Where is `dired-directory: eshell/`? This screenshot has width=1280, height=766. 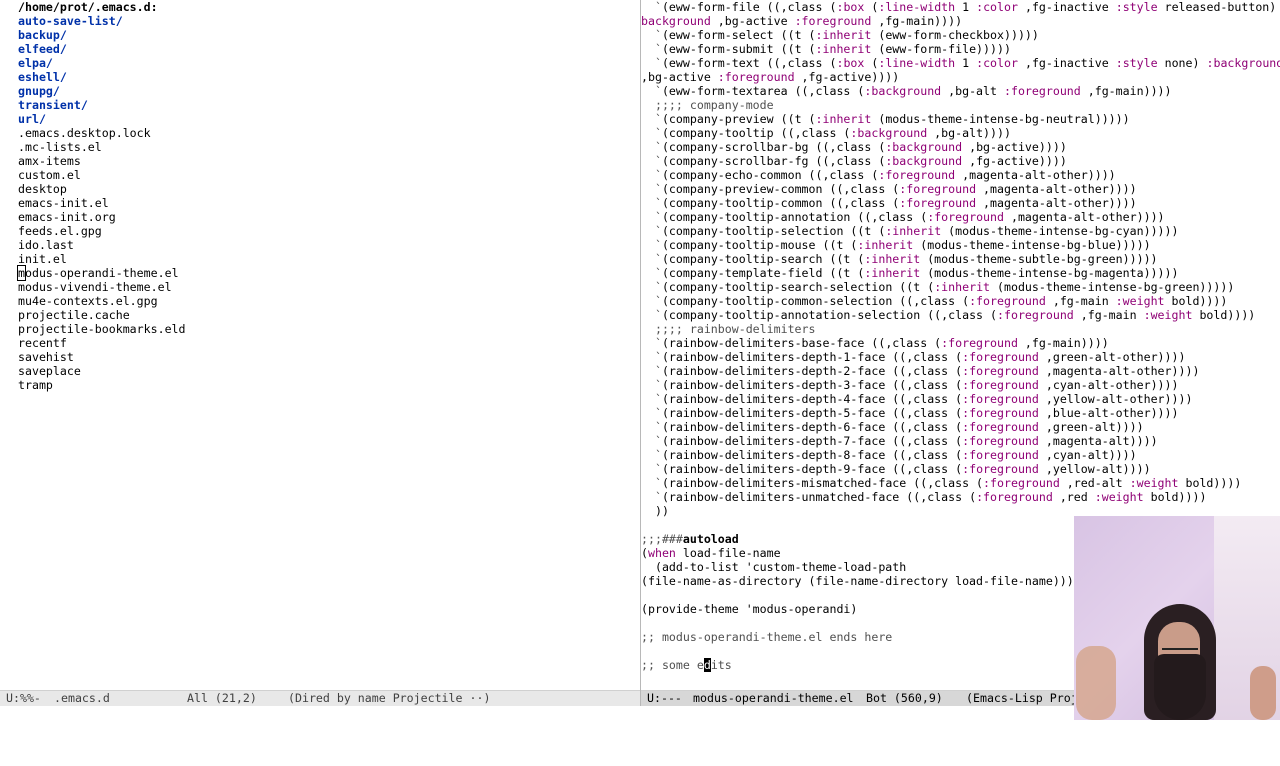 dired-directory: eshell/ is located at coordinates (320, 77).